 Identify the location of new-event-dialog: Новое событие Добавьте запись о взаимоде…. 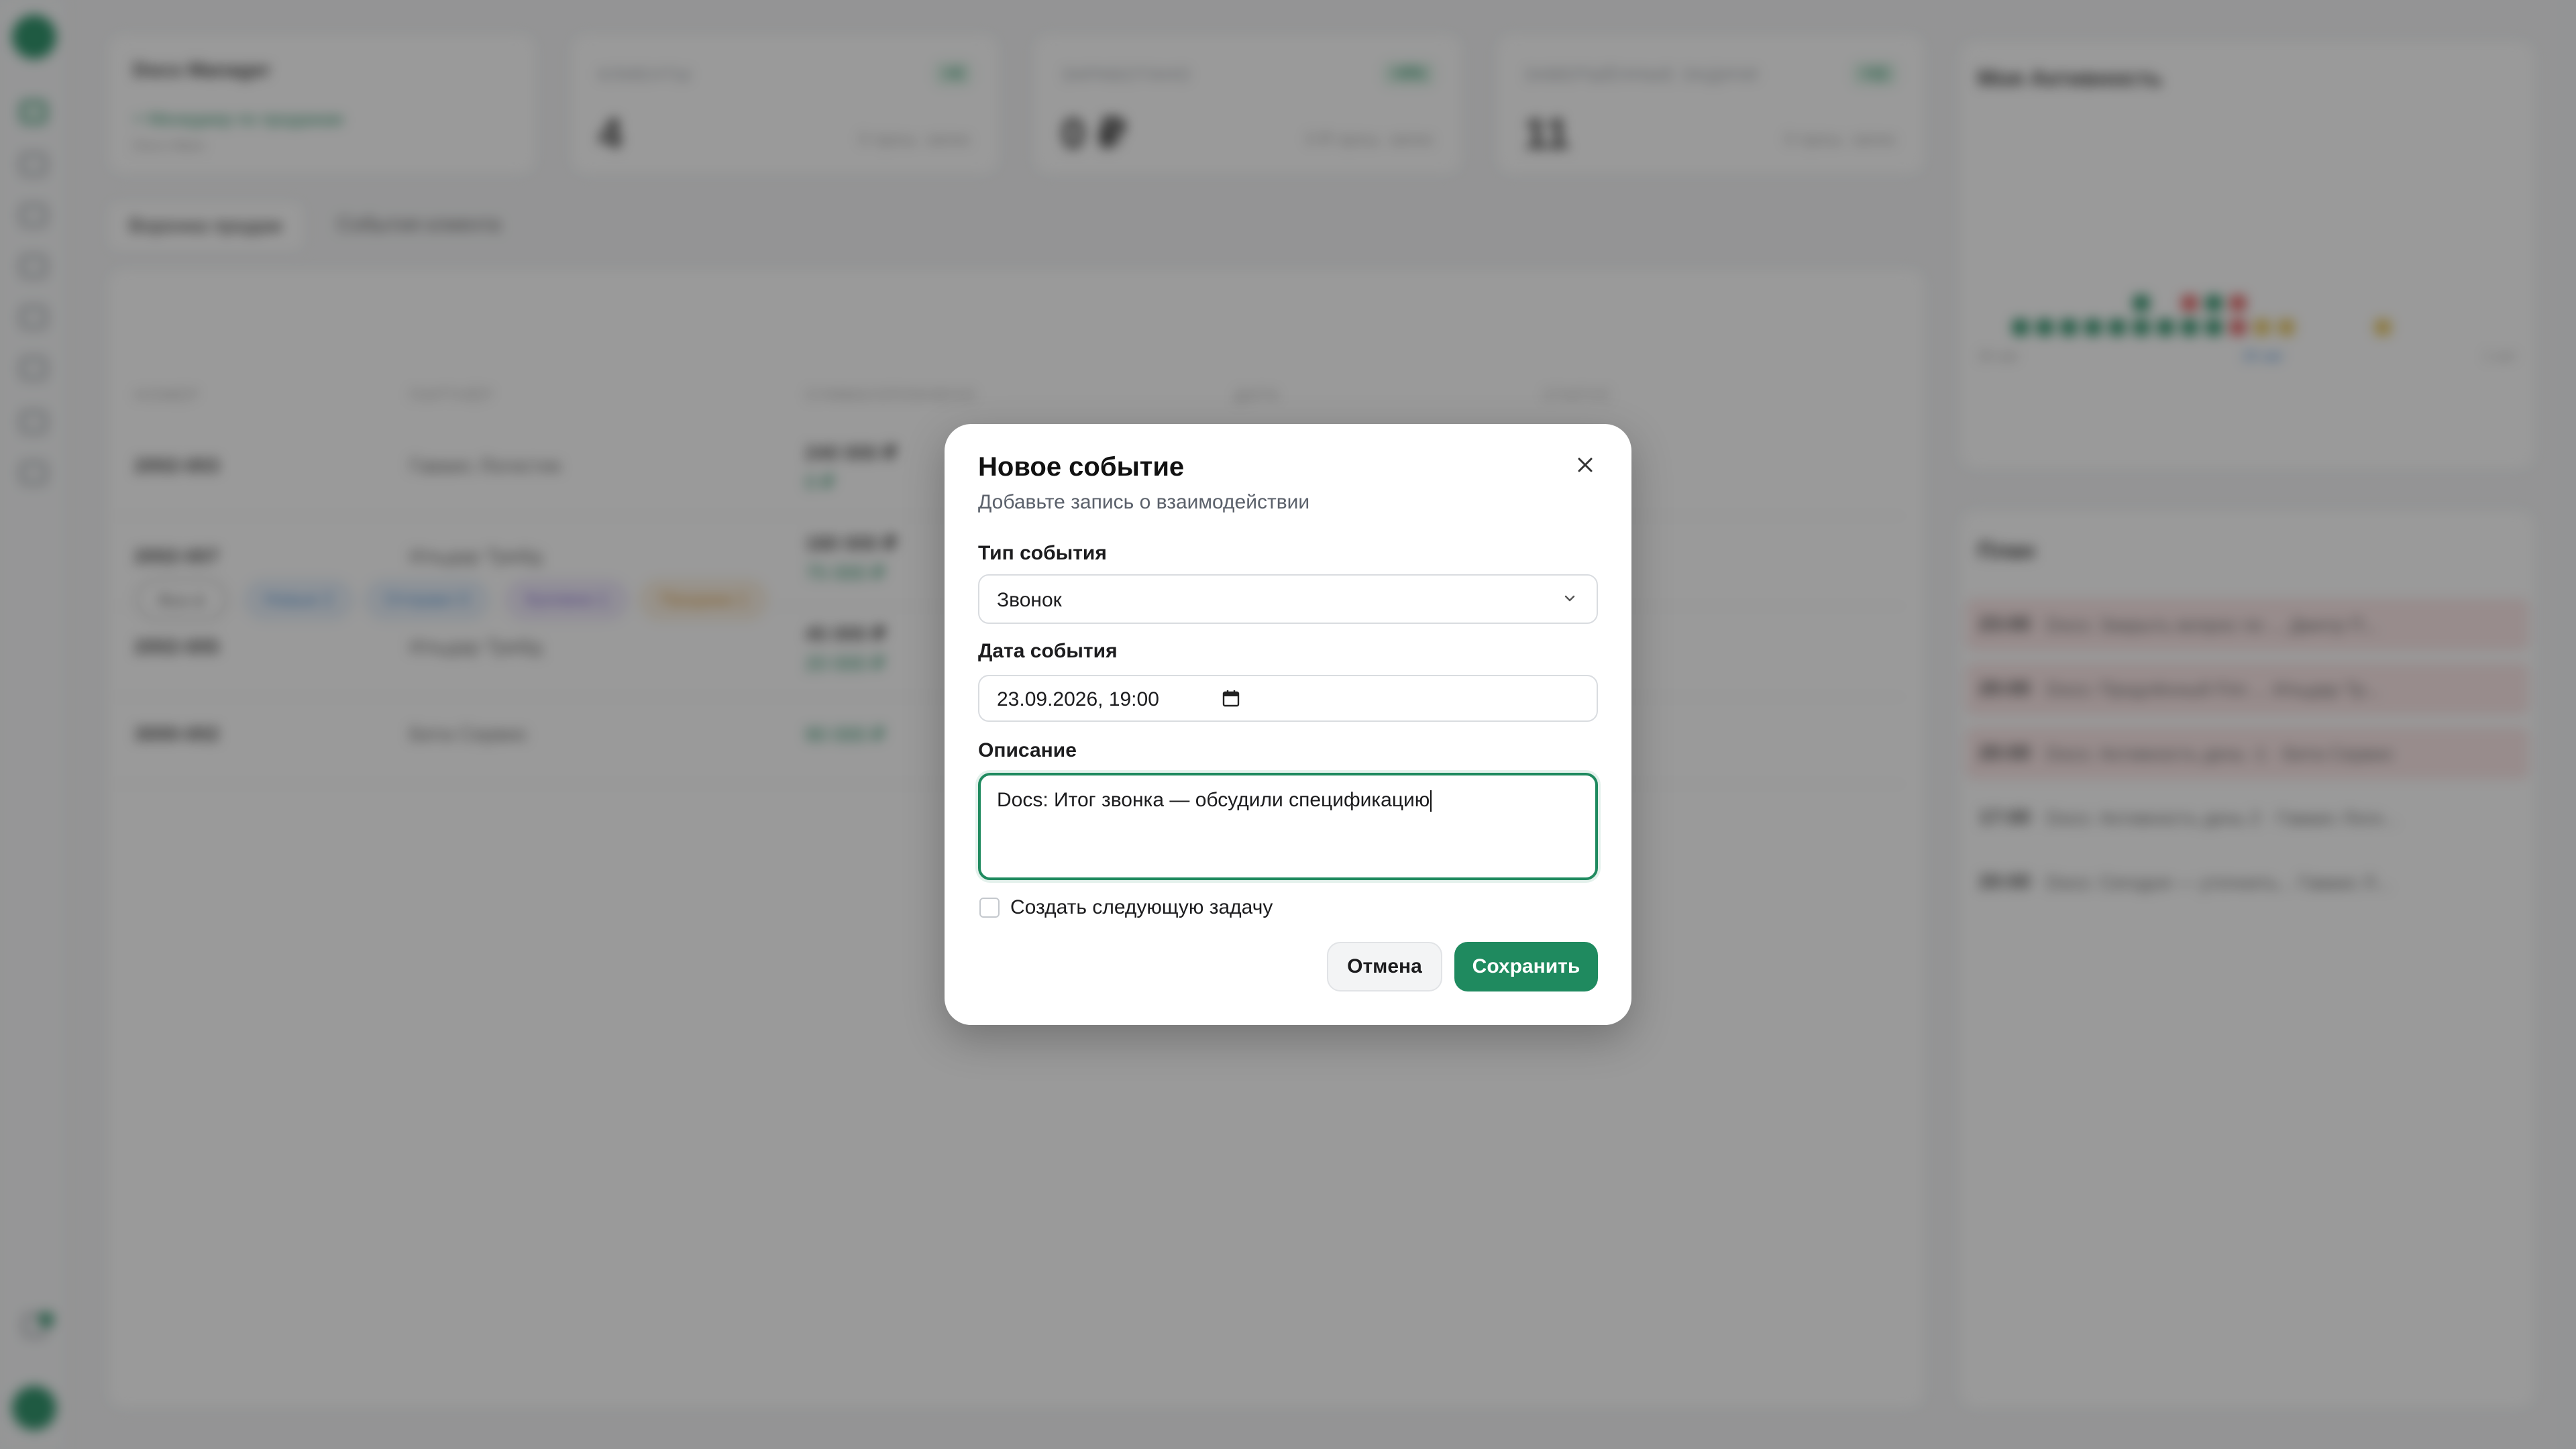
(1288, 724).